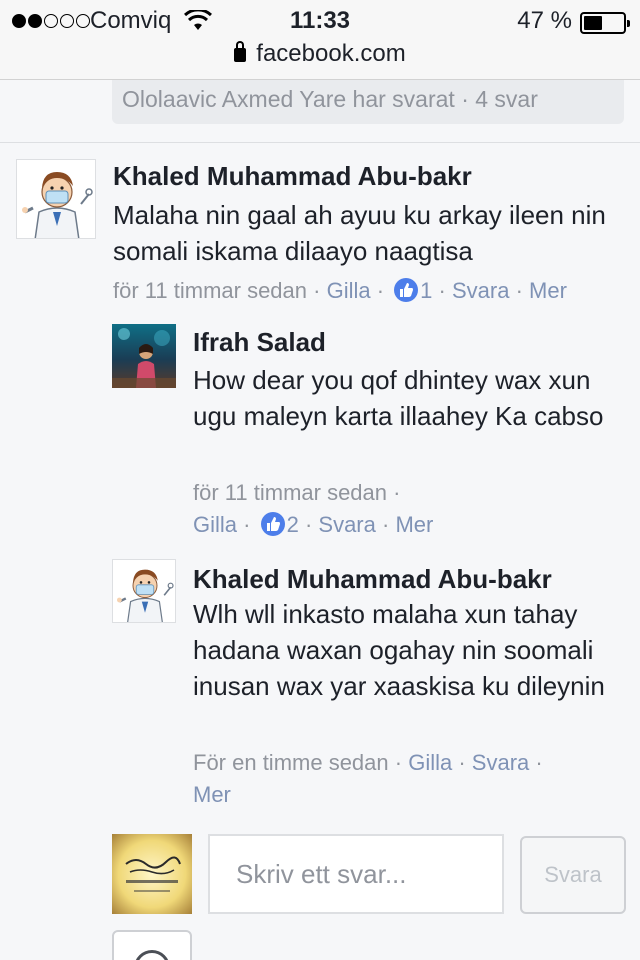 This screenshot has height=960, width=640. I want to click on reply-input, so click(356, 874).